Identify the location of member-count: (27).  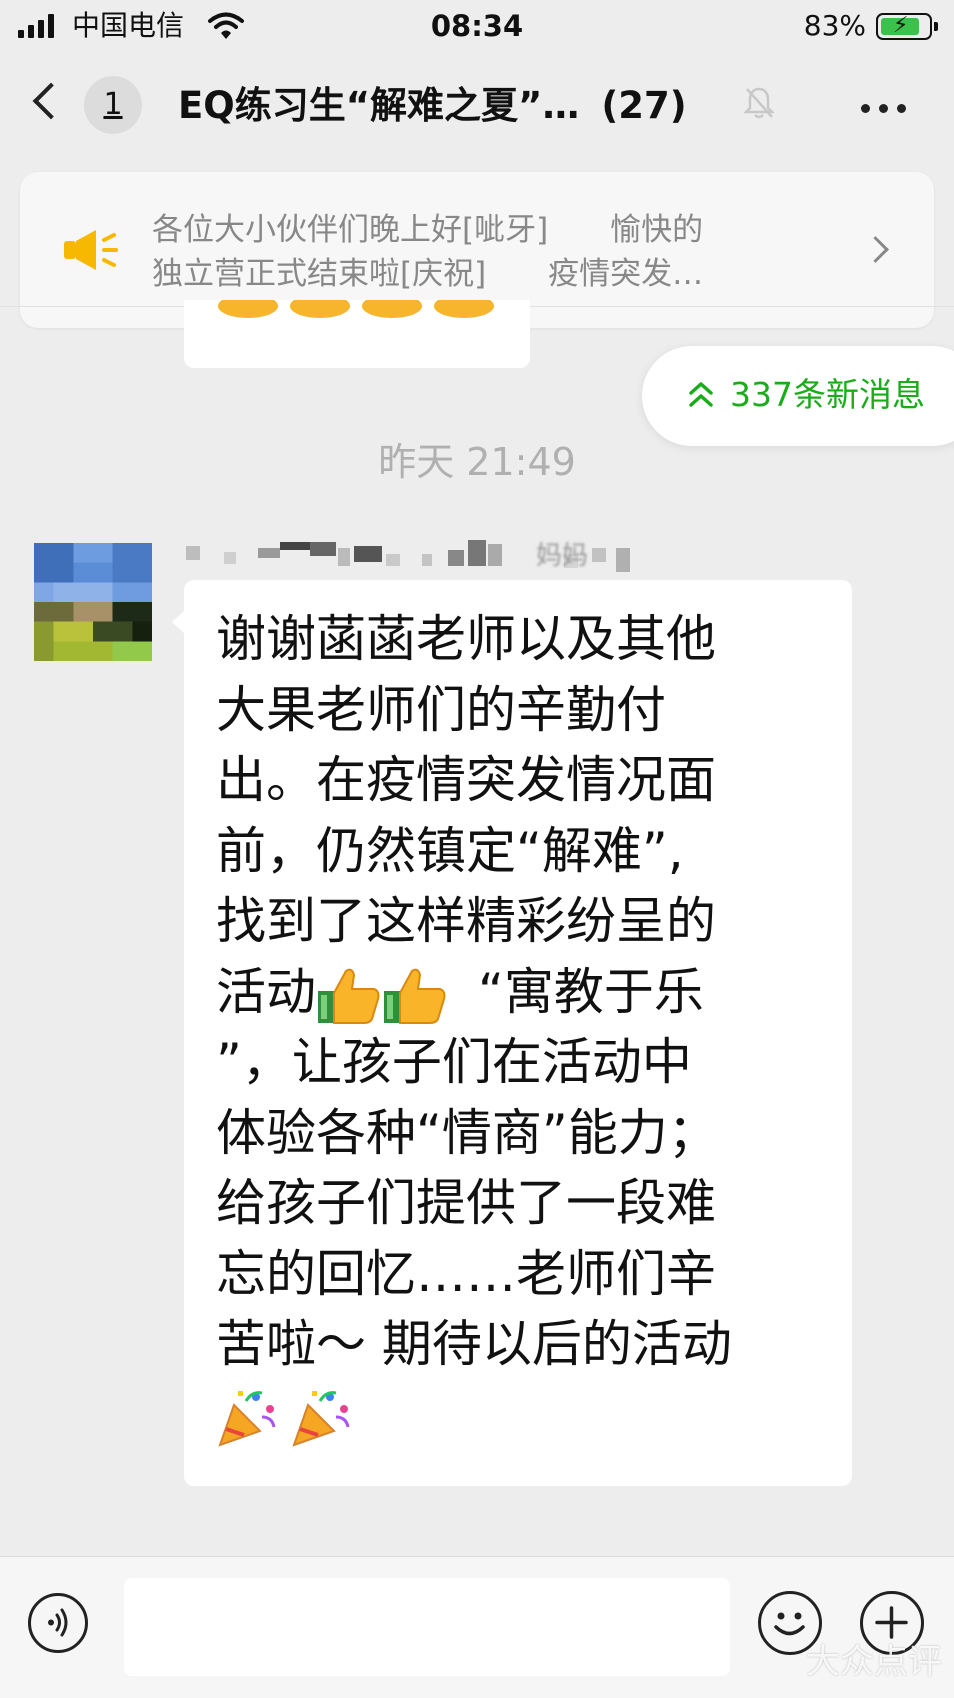
(644, 105).